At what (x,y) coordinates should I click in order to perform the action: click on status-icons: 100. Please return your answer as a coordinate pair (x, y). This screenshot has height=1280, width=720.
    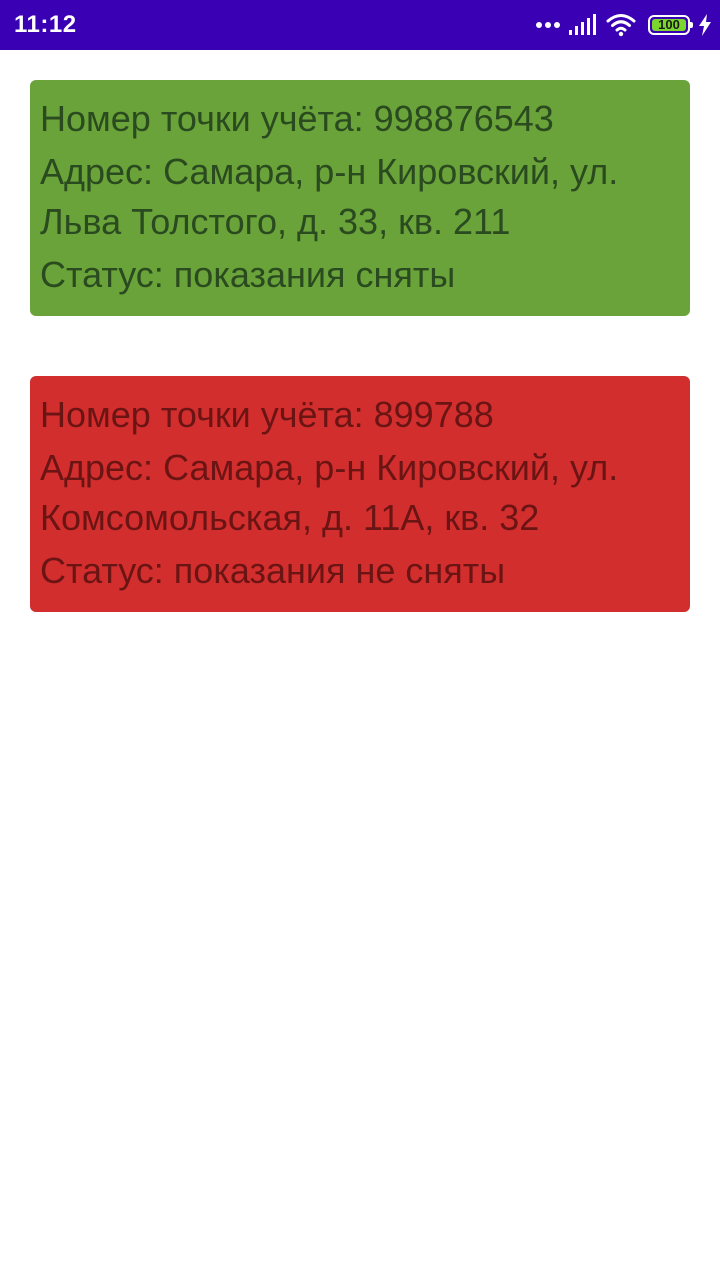
    Looking at the image, I should click on (624, 25).